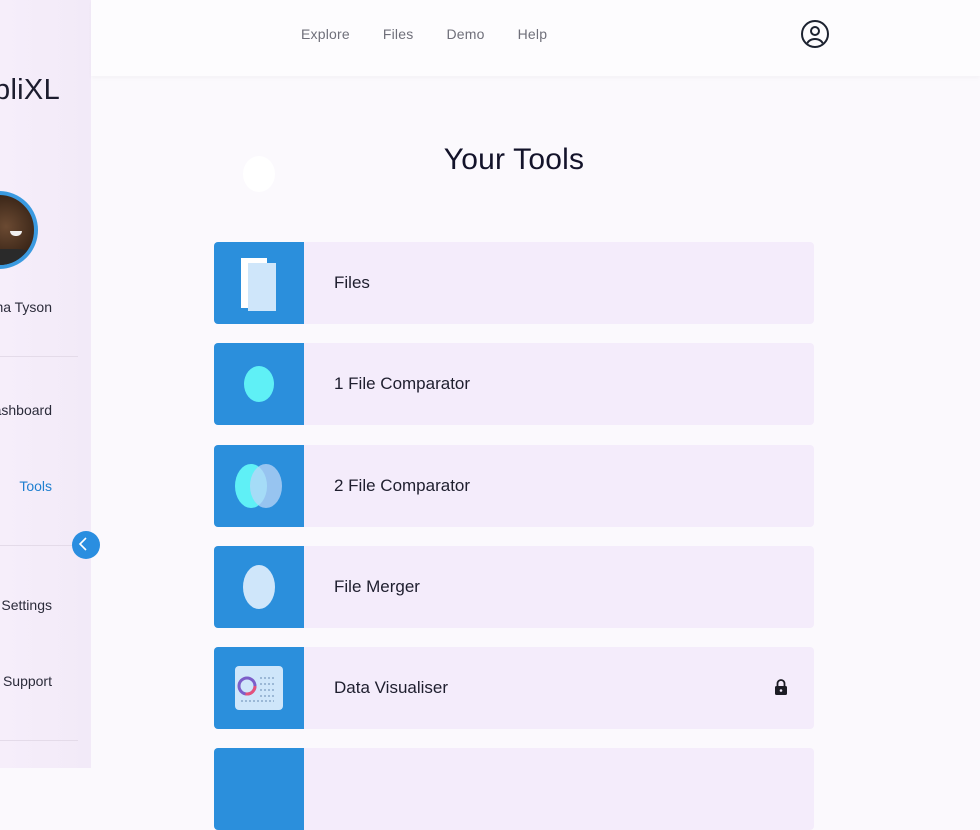 The width and height of the screenshot is (980, 830). I want to click on nav-link-explore: Explore, so click(325, 34).